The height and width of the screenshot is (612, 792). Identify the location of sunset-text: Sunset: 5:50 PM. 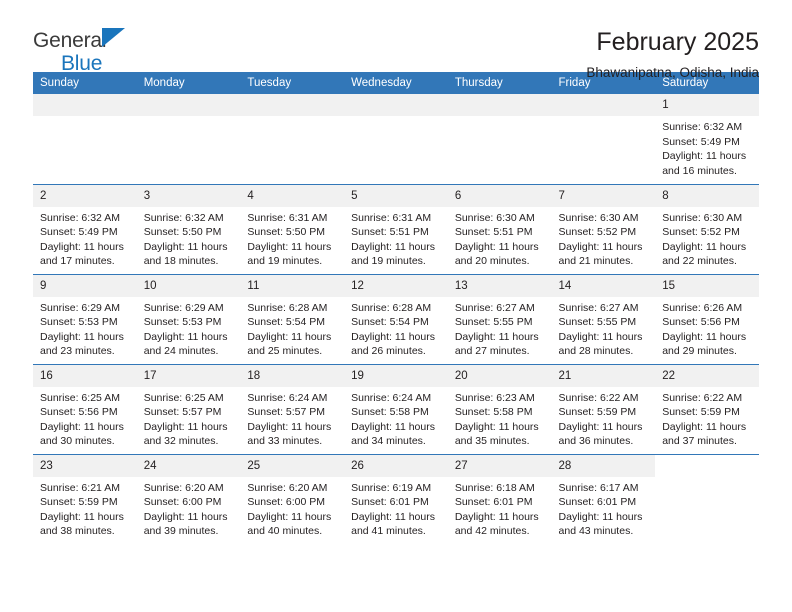
(286, 232).